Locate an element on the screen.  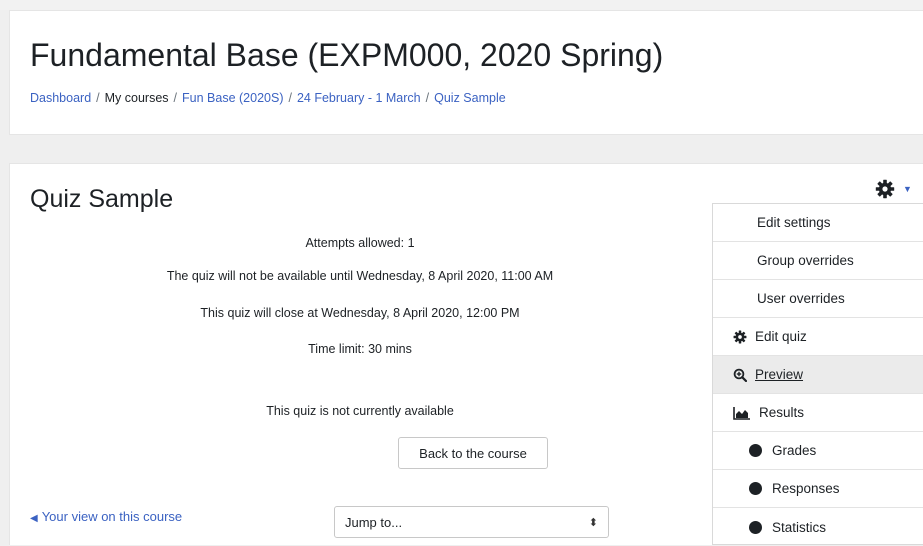
menu-item-label: Responses is located at coordinates (806, 488).